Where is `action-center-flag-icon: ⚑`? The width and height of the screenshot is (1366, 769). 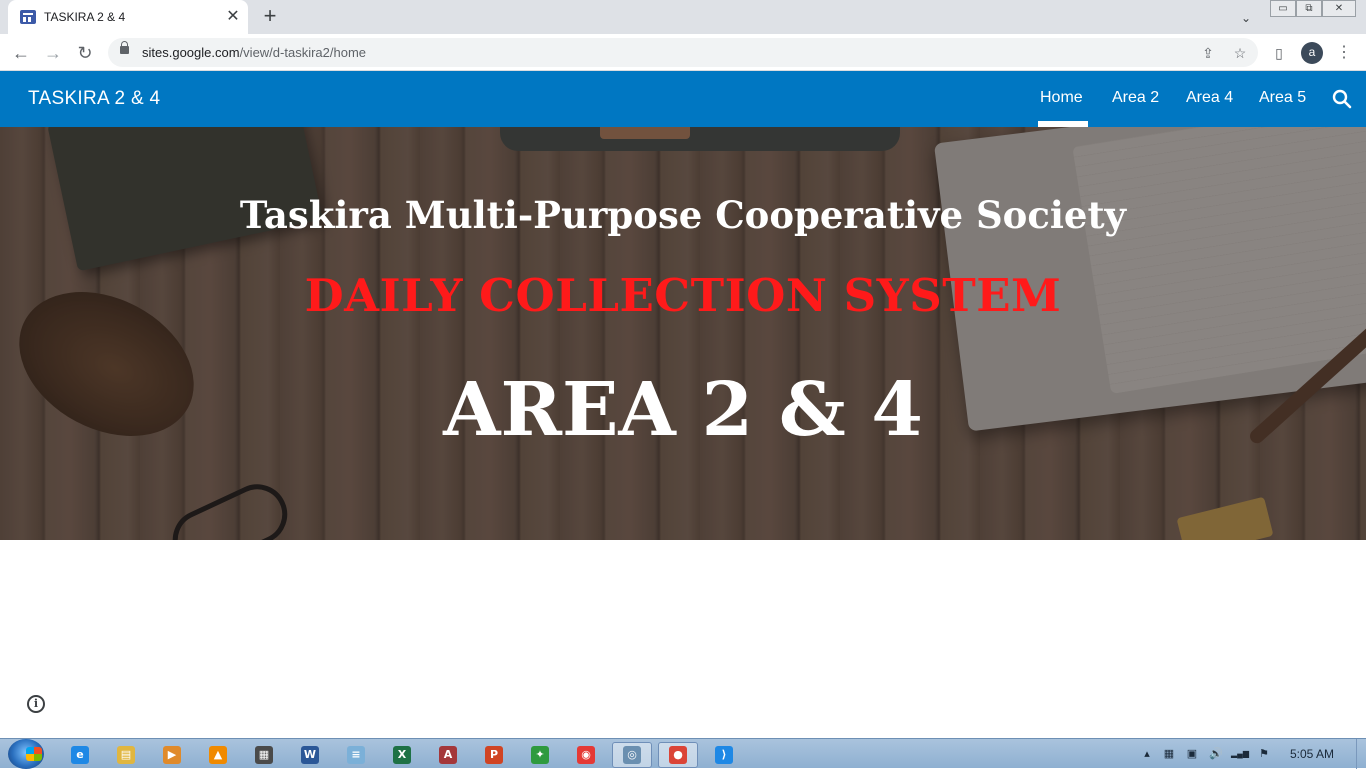 action-center-flag-icon: ⚑ is located at coordinates (1264, 754).